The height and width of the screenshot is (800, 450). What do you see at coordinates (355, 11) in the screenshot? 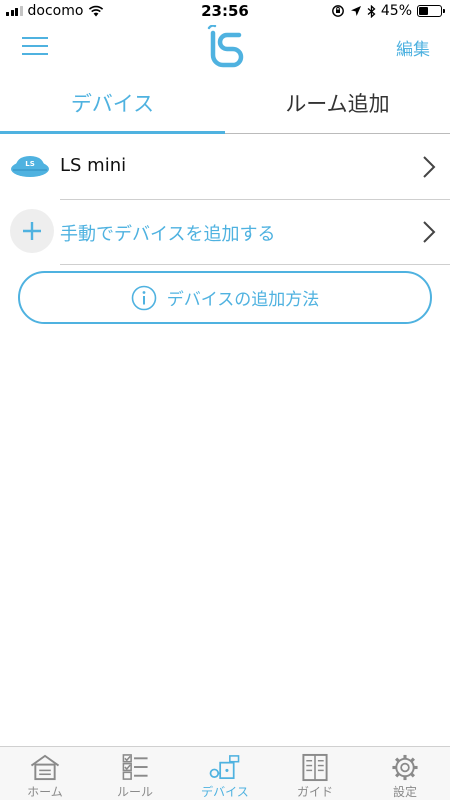
I see `location-arrow-icon` at bounding box center [355, 11].